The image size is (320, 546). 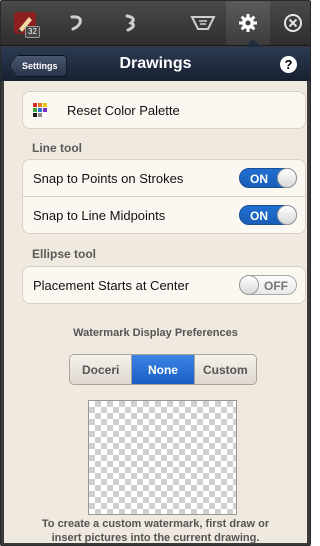 I want to click on snap-points-toggle: ON, so click(x=268, y=178).